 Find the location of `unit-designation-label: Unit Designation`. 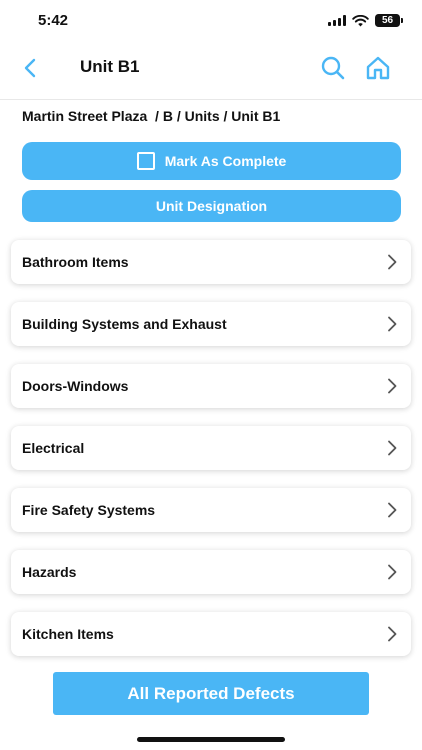

unit-designation-label: Unit Designation is located at coordinates (211, 206).